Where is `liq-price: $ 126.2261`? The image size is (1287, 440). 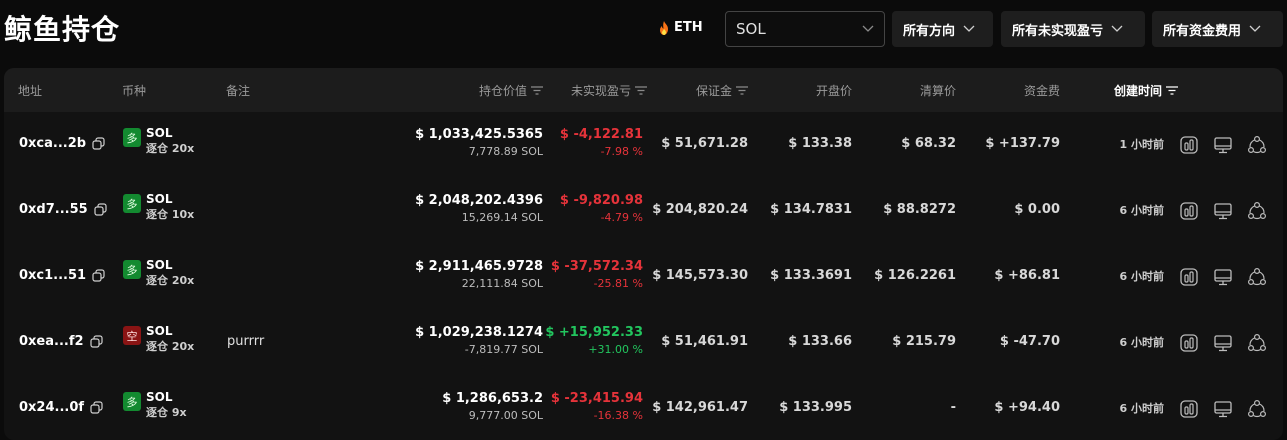 liq-price: $ 126.2261 is located at coordinates (915, 275).